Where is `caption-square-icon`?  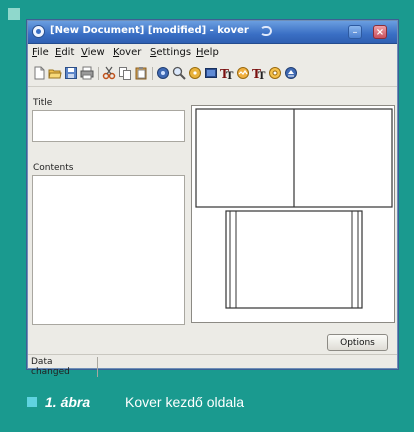
caption-square-icon is located at coordinates (32, 402).